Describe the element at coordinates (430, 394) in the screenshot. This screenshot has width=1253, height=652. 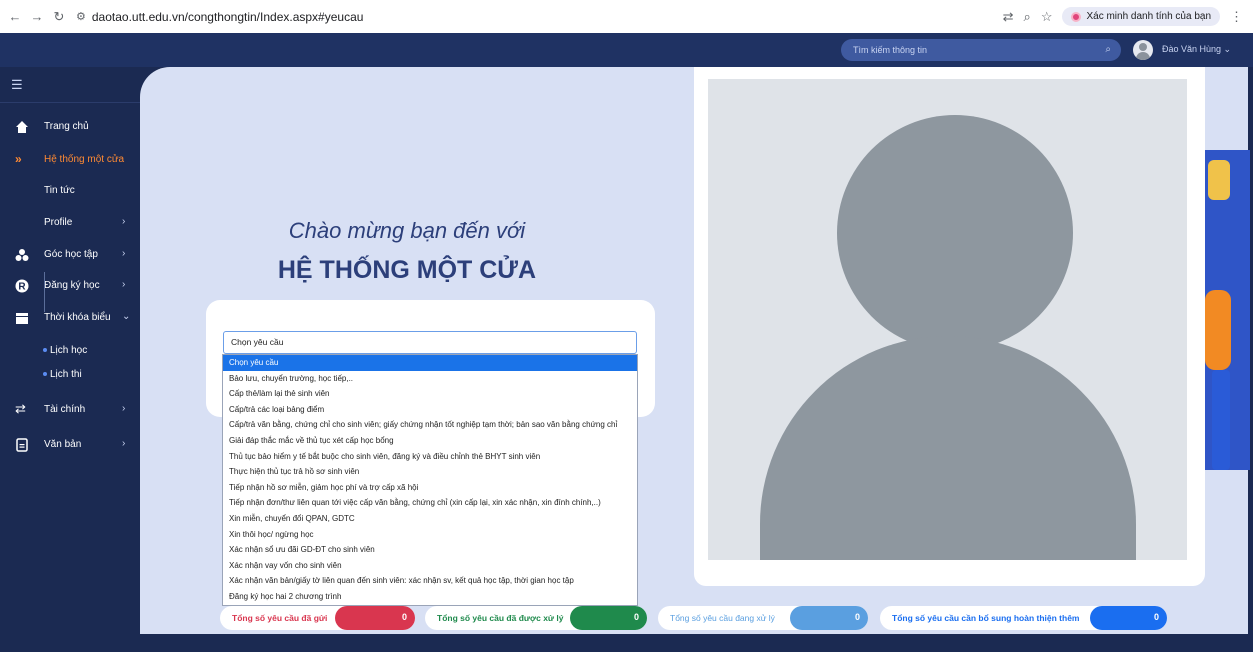
I see `dropdown-option: Cấp thẻ/làm lại thẻ sinh viên` at that location.